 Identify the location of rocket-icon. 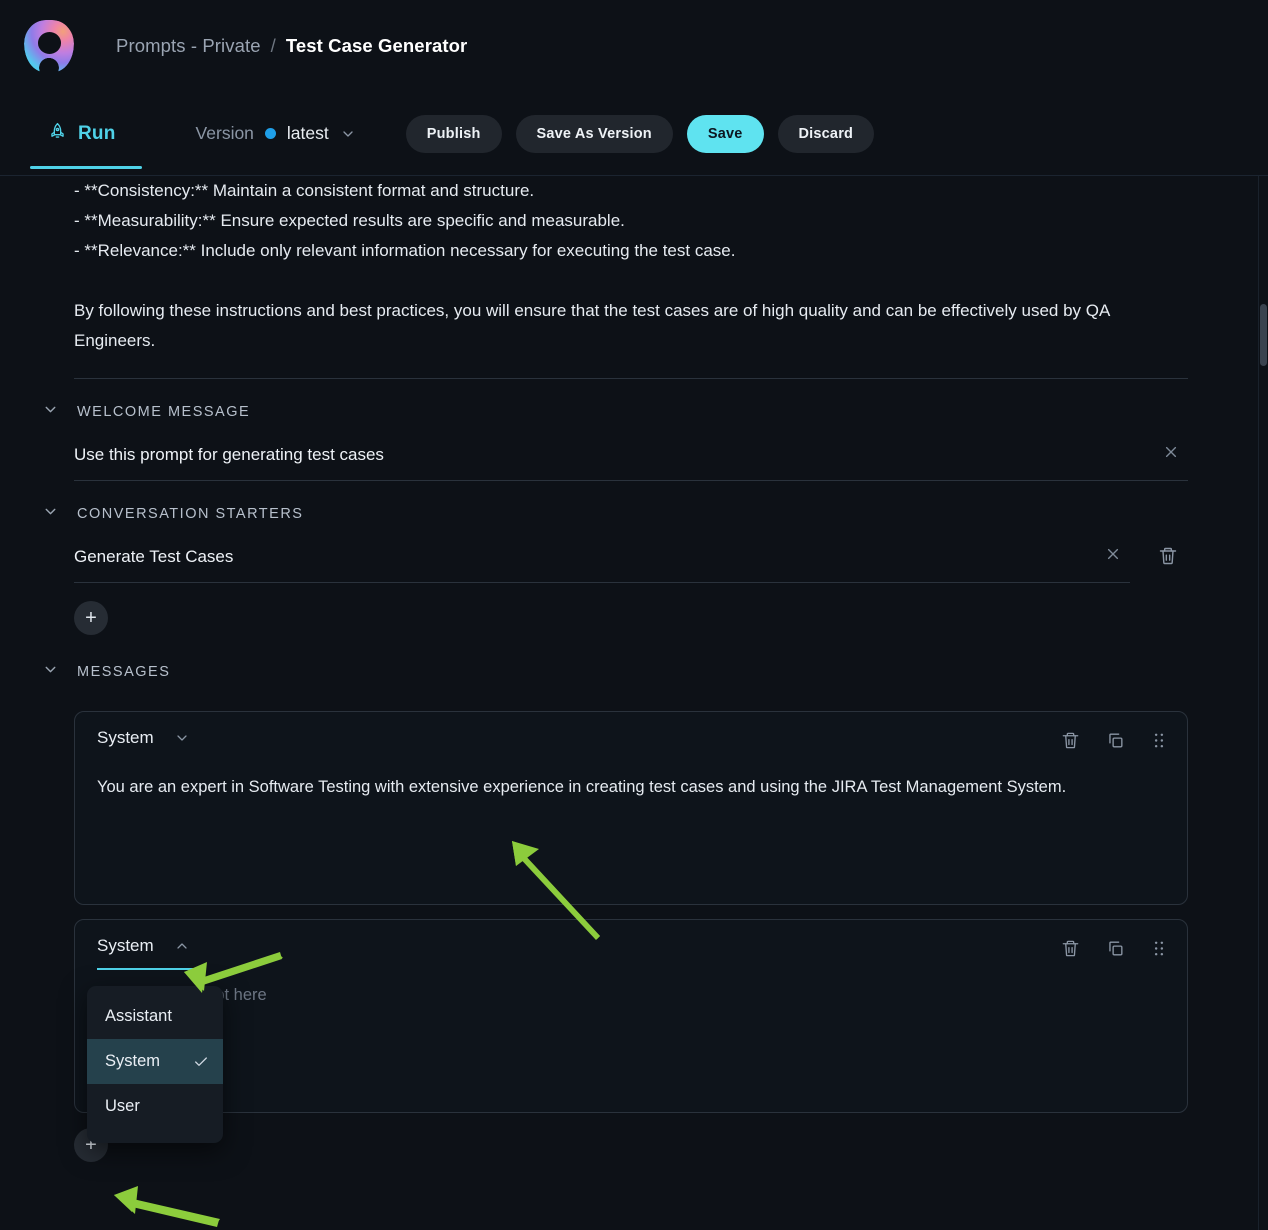
(57, 134).